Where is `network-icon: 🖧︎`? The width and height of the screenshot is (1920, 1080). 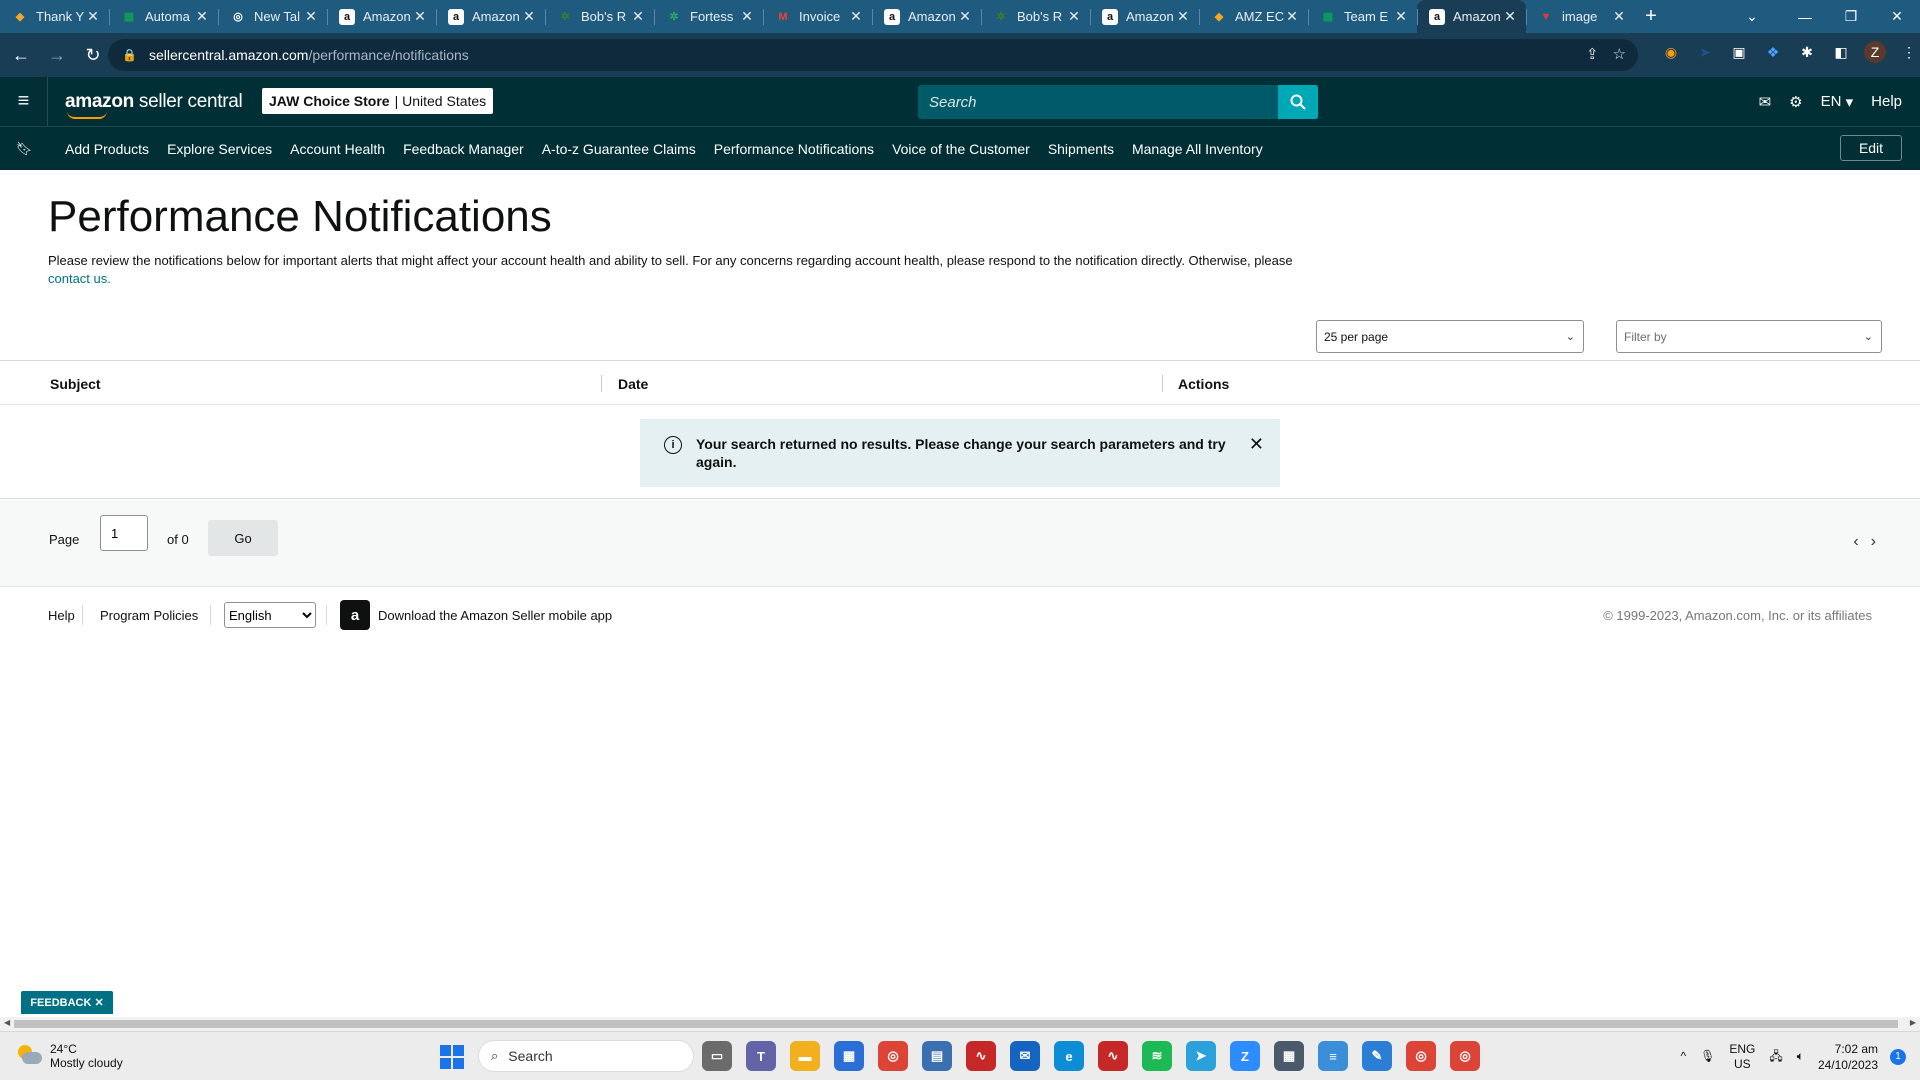 network-icon: 🖧︎ is located at coordinates (1775, 1056).